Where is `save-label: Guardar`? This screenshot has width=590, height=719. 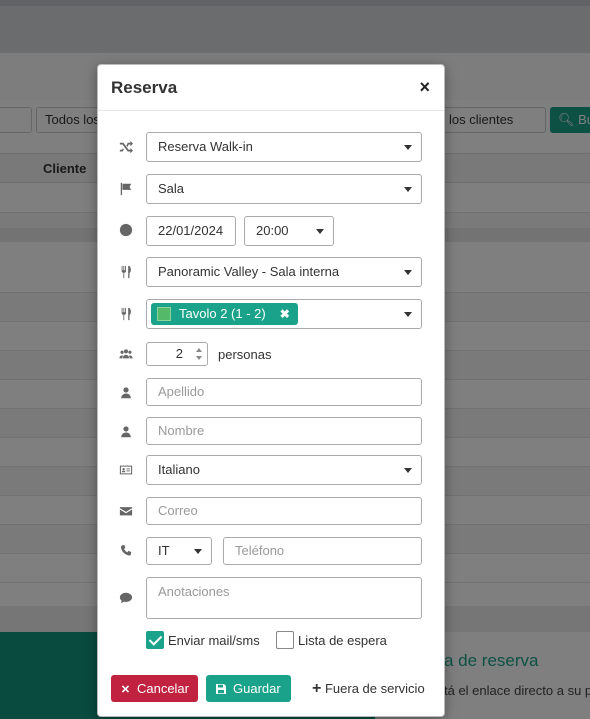
save-label: Guardar is located at coordinates (257, 688).